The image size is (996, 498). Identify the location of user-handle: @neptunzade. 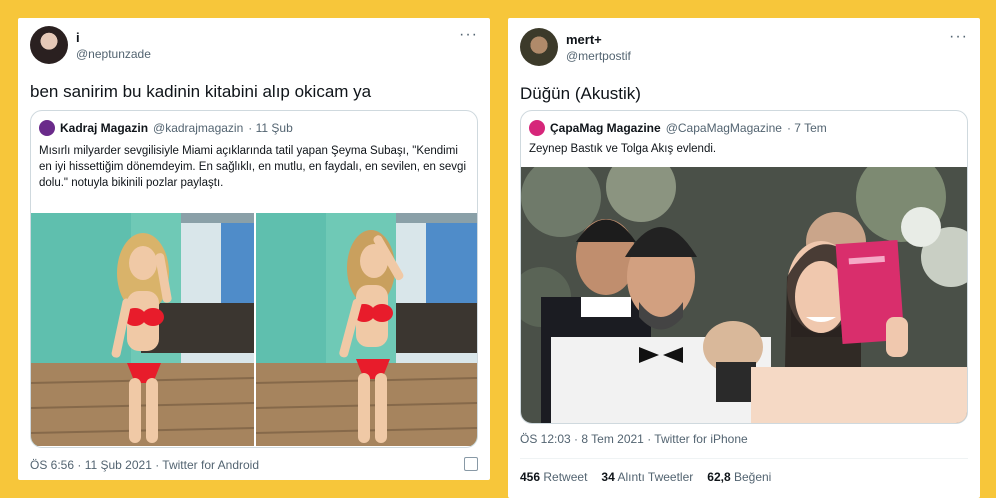
(113, 54).